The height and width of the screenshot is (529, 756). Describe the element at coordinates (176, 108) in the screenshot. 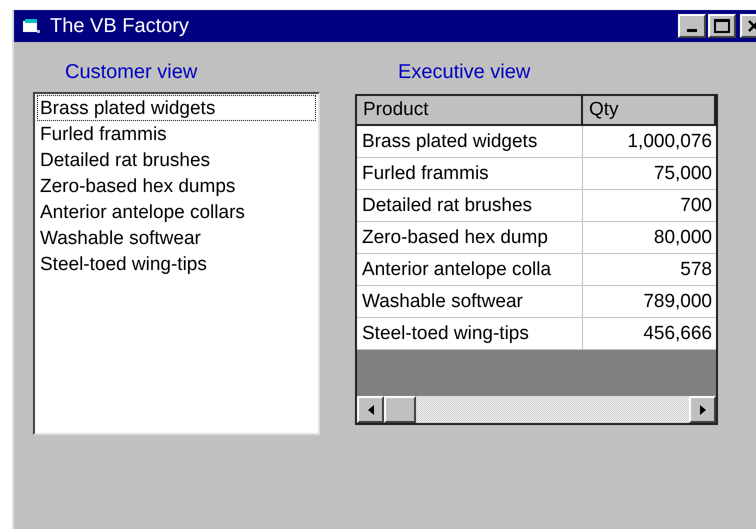

I see `list-item: Brass plated widgets` at that location.